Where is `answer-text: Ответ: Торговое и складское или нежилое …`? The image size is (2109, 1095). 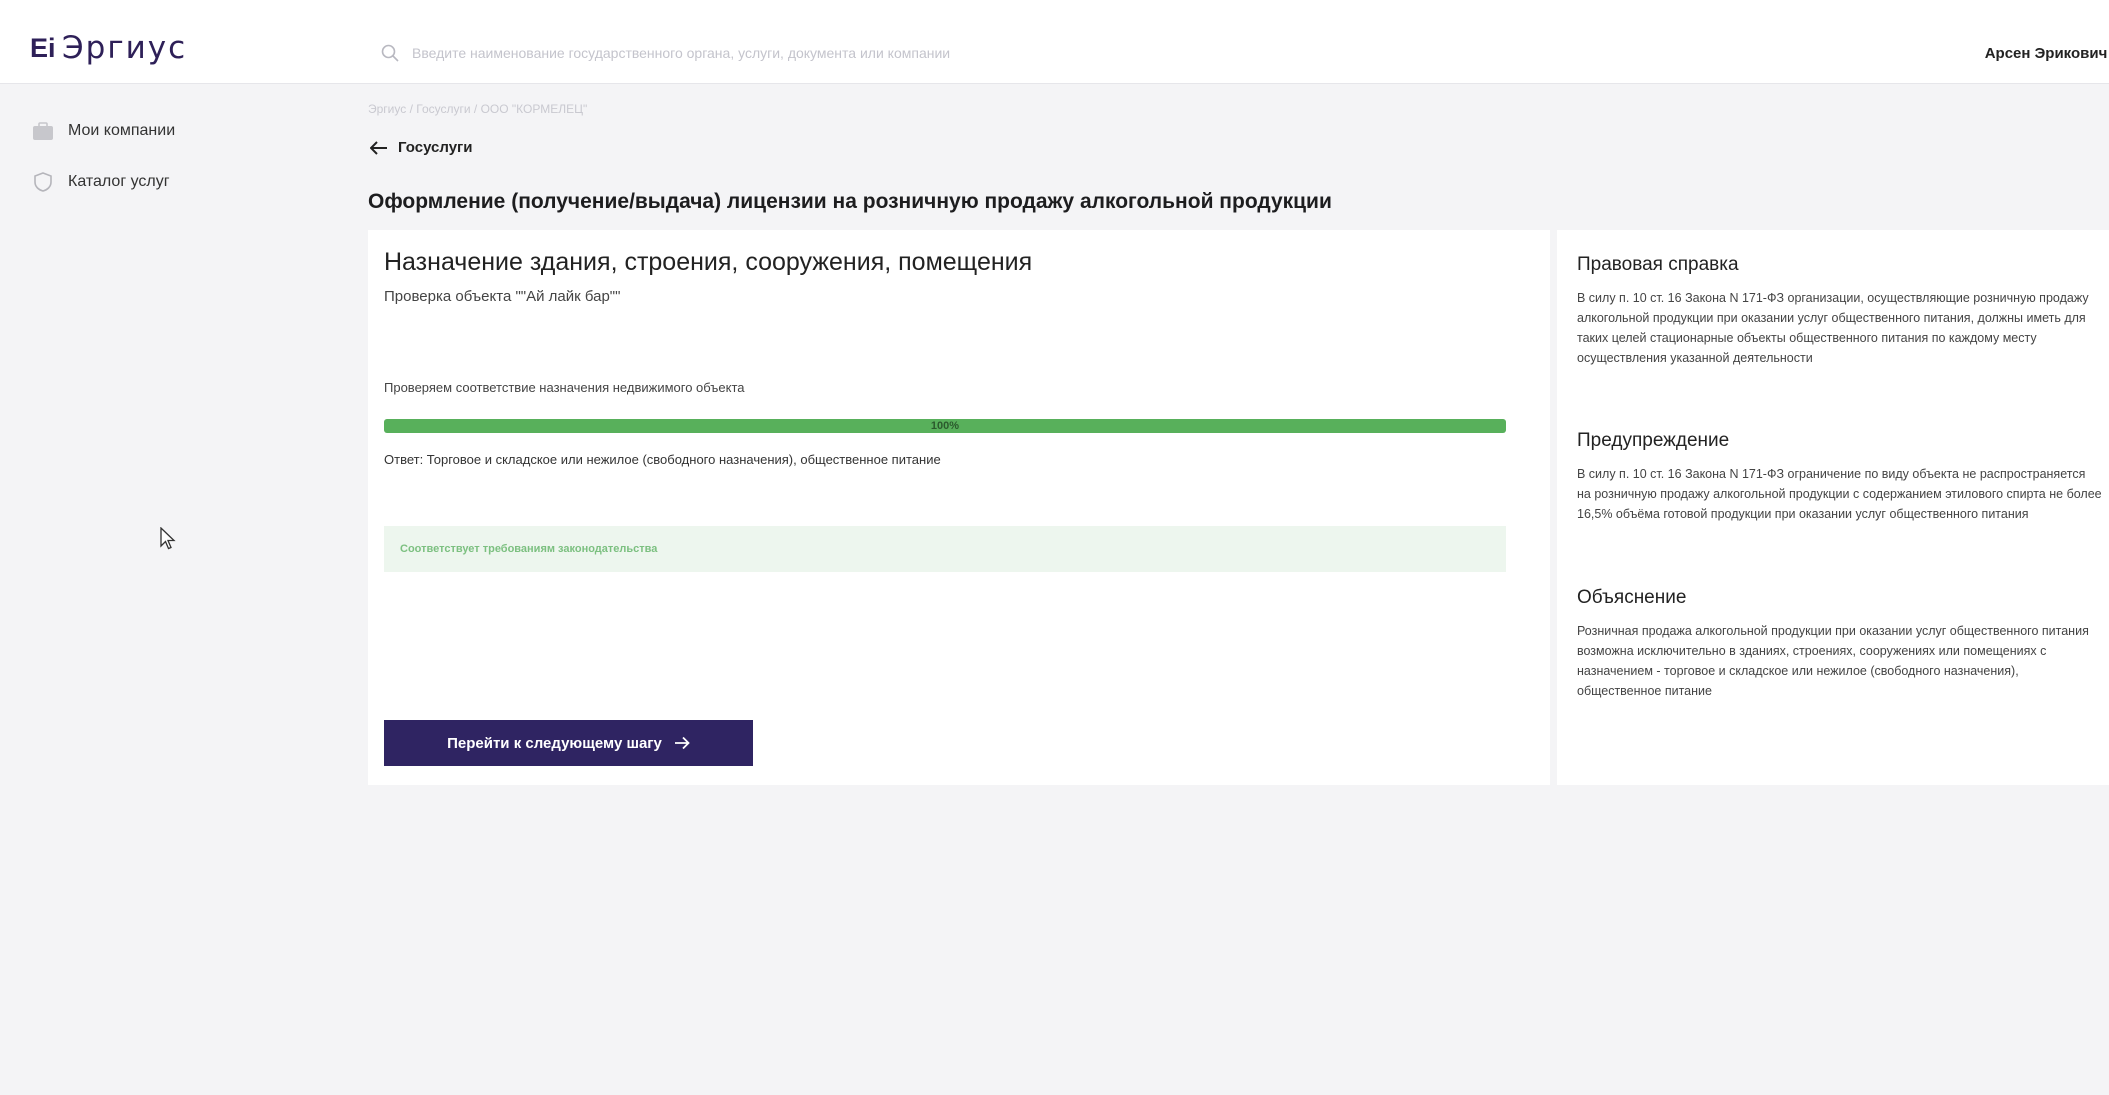 answer-text: Ответ: Торговое и складское или нежилое … is located at coordinates (662, 459).